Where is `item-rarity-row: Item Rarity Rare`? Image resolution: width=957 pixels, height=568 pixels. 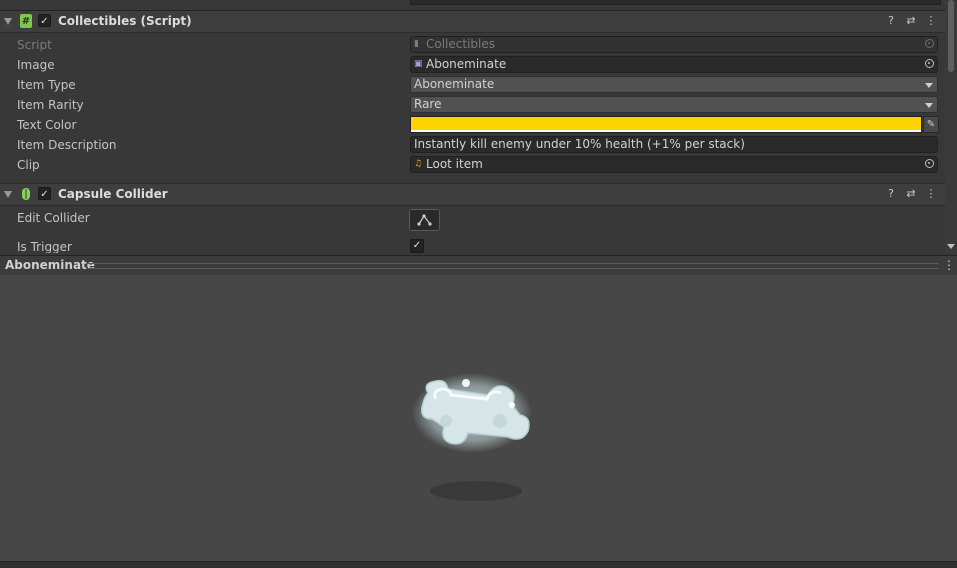 item-rarity-row: Item Rarity Rare is located at coordinates (472, 105).